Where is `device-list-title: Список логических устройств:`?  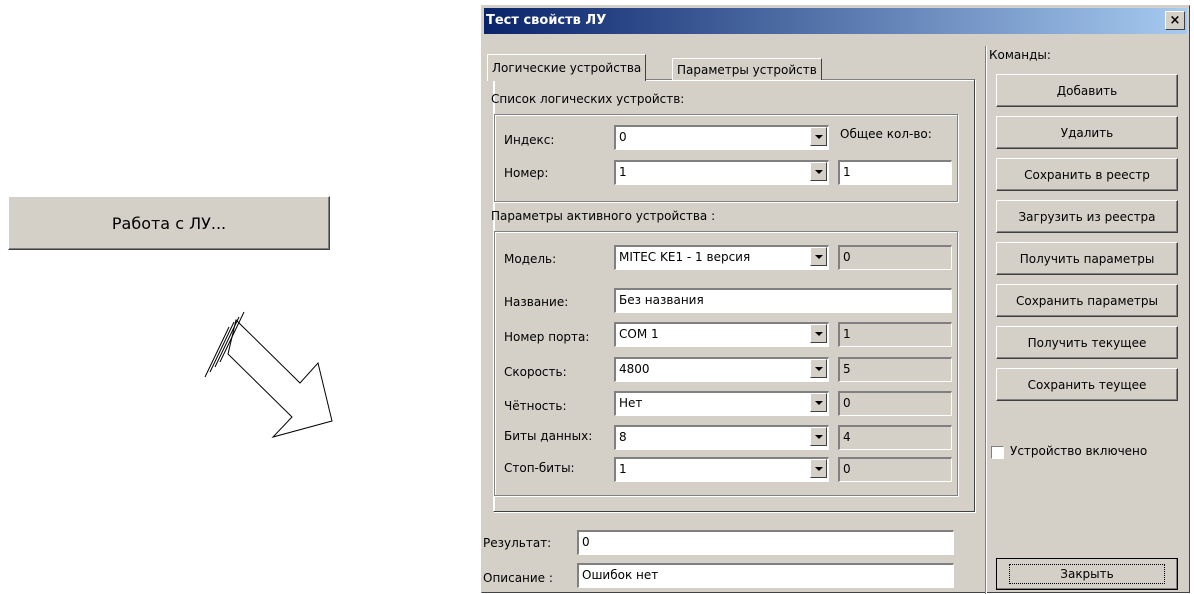 device-list-title: Список логических устройств: is located at coordinates (588, 99).